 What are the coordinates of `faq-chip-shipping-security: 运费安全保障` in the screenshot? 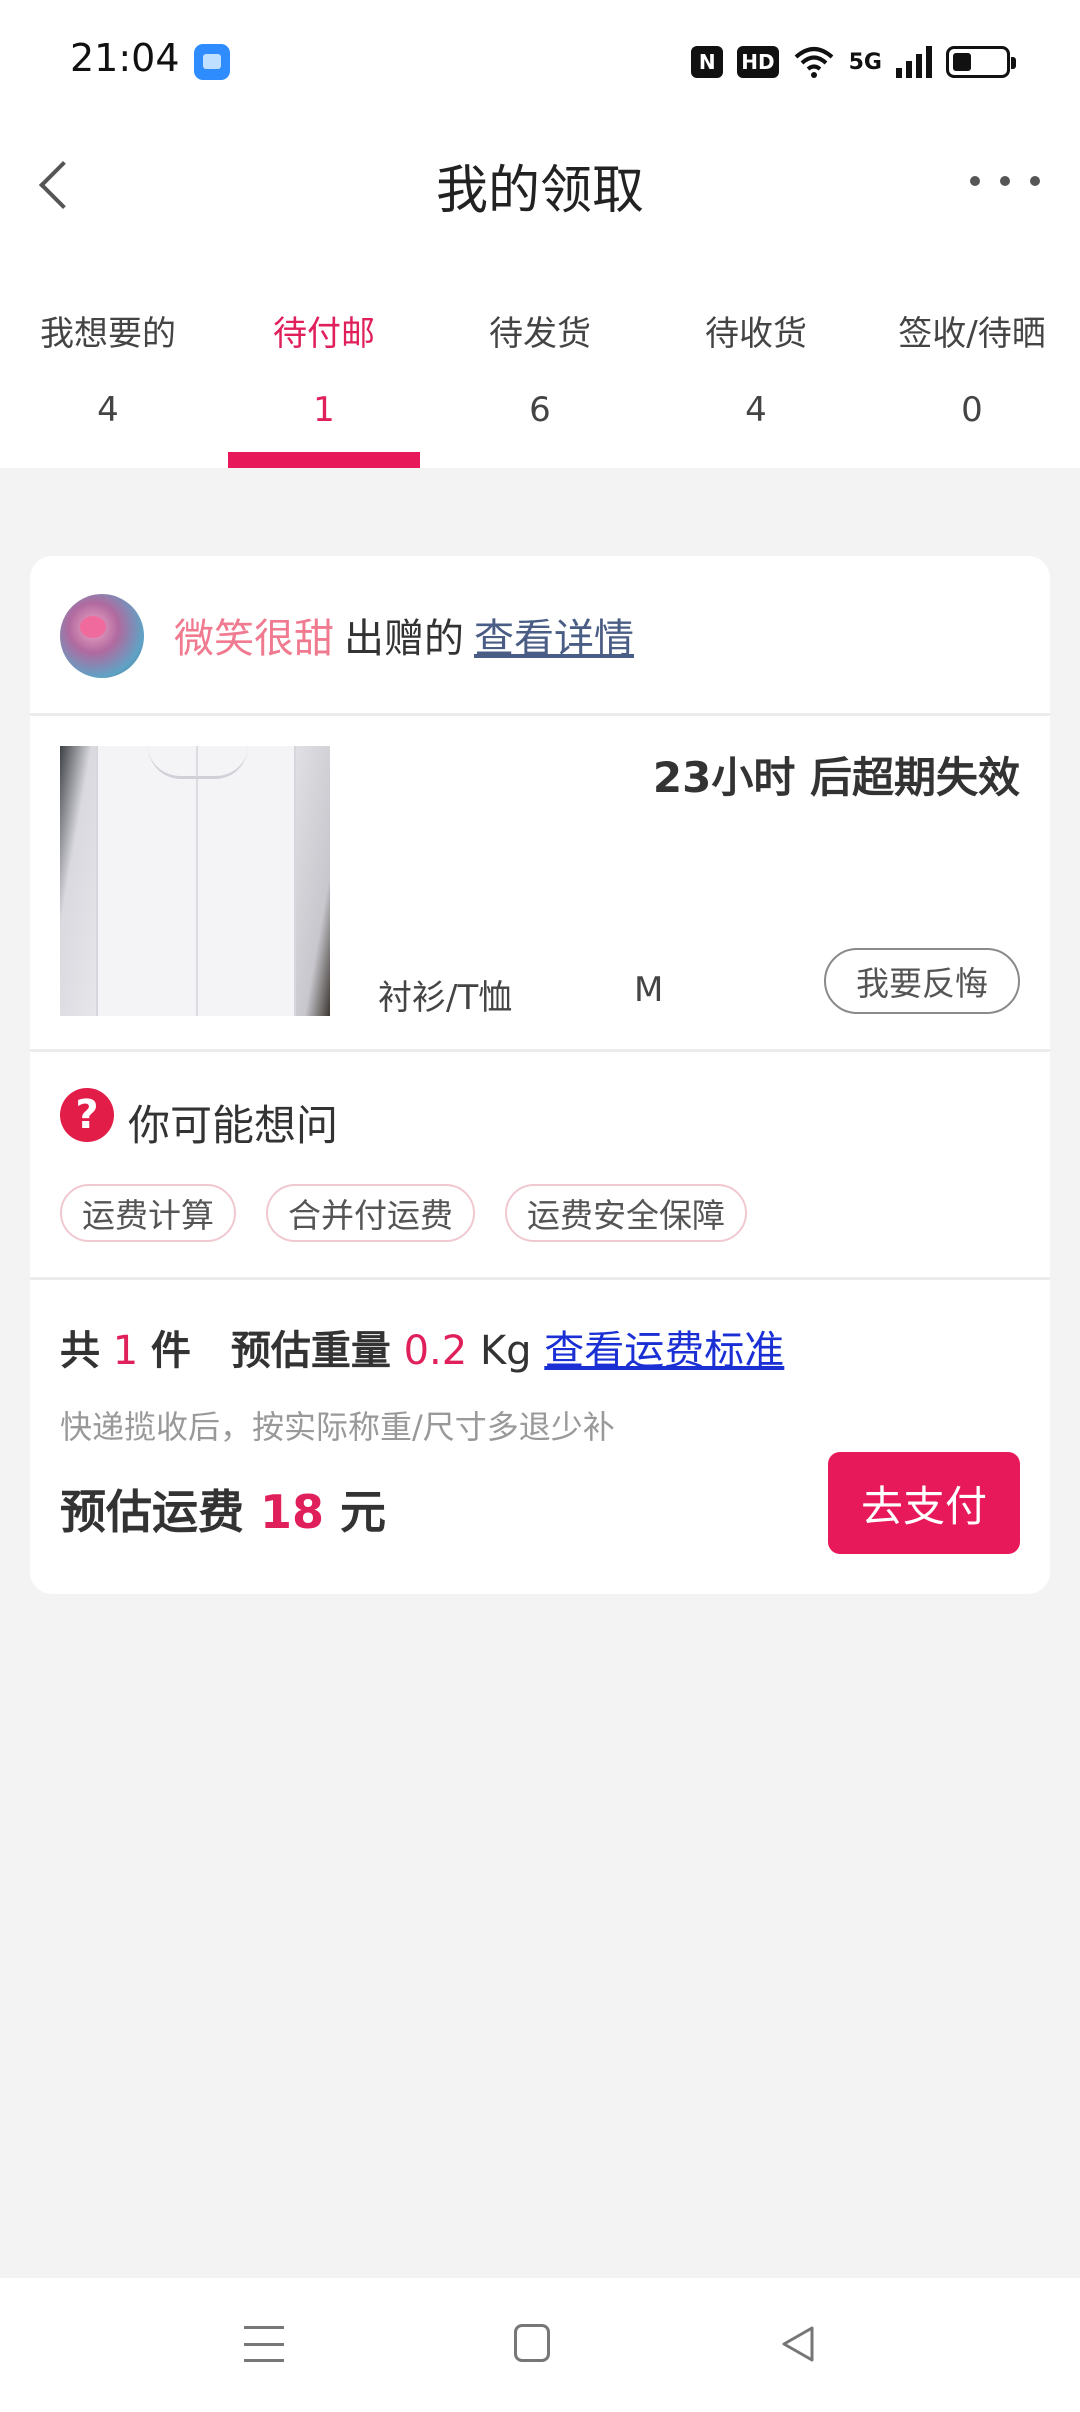 It's located at (626, 1213).